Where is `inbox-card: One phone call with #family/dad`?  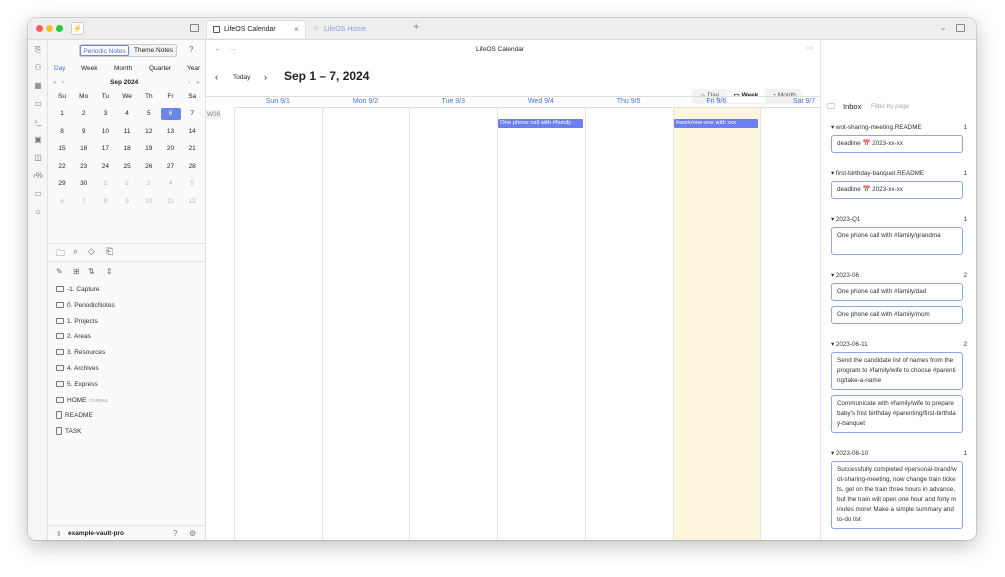 inbox-card: One phone call with #family/dad is located at coordinates (897, 292).